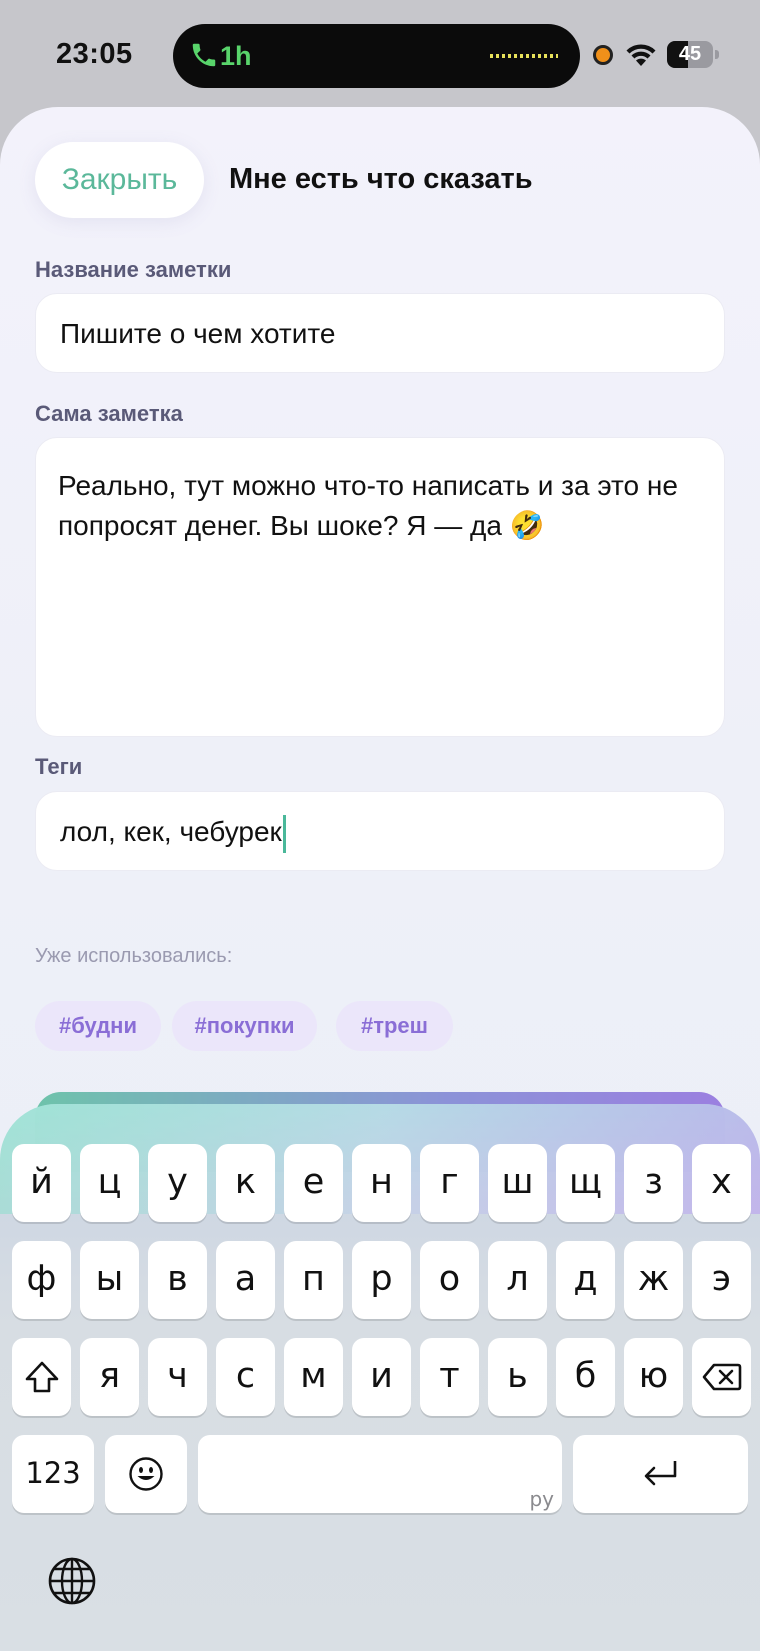  I want to click on emoji-icon, so click(146, 1474).